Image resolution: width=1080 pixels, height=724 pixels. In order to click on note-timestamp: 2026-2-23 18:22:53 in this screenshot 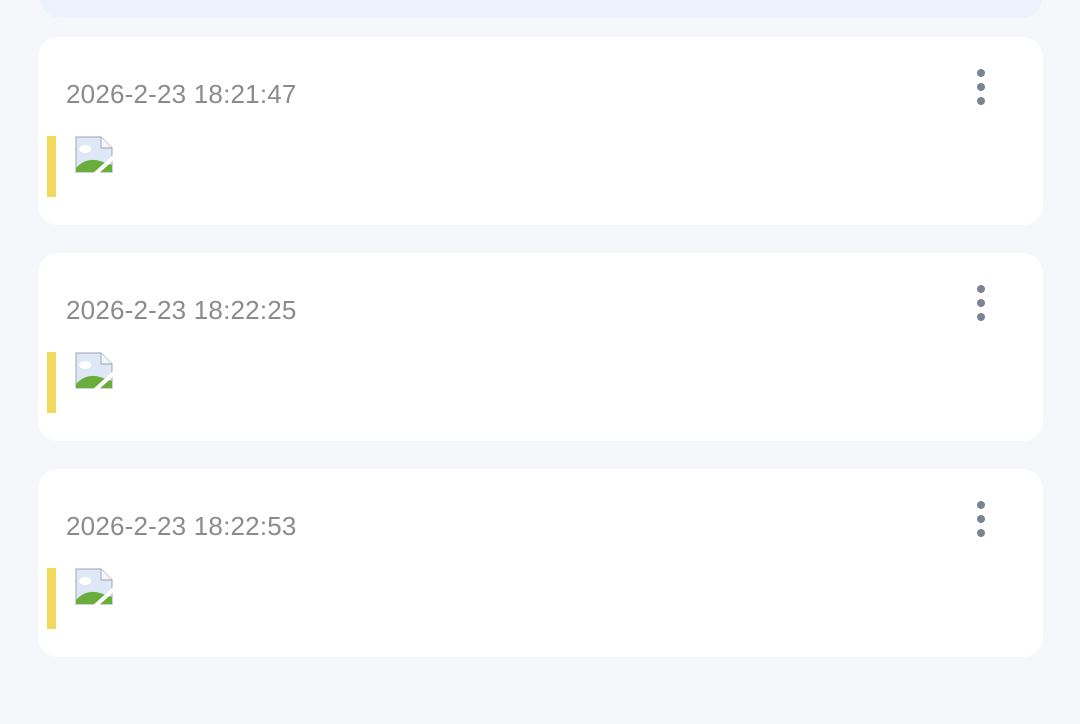, I will do `click(181, 526)`.